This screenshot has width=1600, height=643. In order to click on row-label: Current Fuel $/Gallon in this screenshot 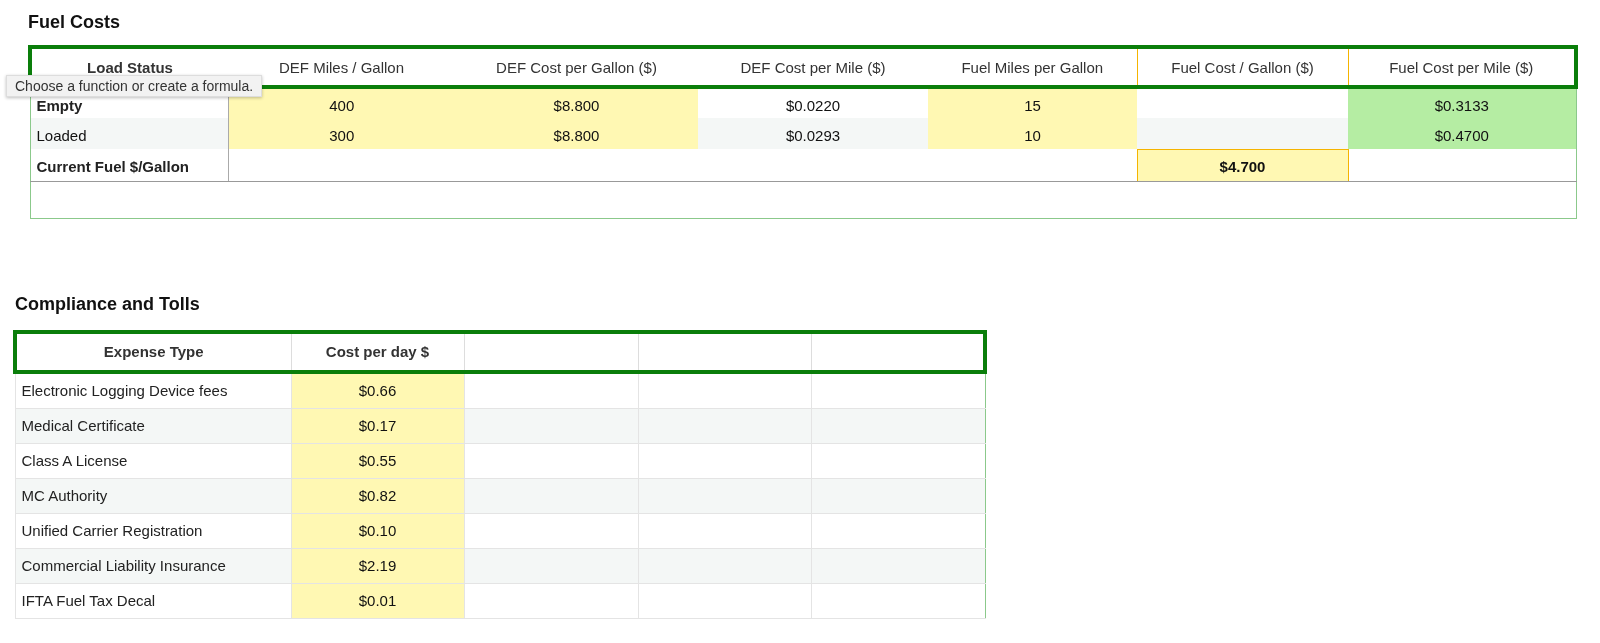, I will do `click(129, 165)`.